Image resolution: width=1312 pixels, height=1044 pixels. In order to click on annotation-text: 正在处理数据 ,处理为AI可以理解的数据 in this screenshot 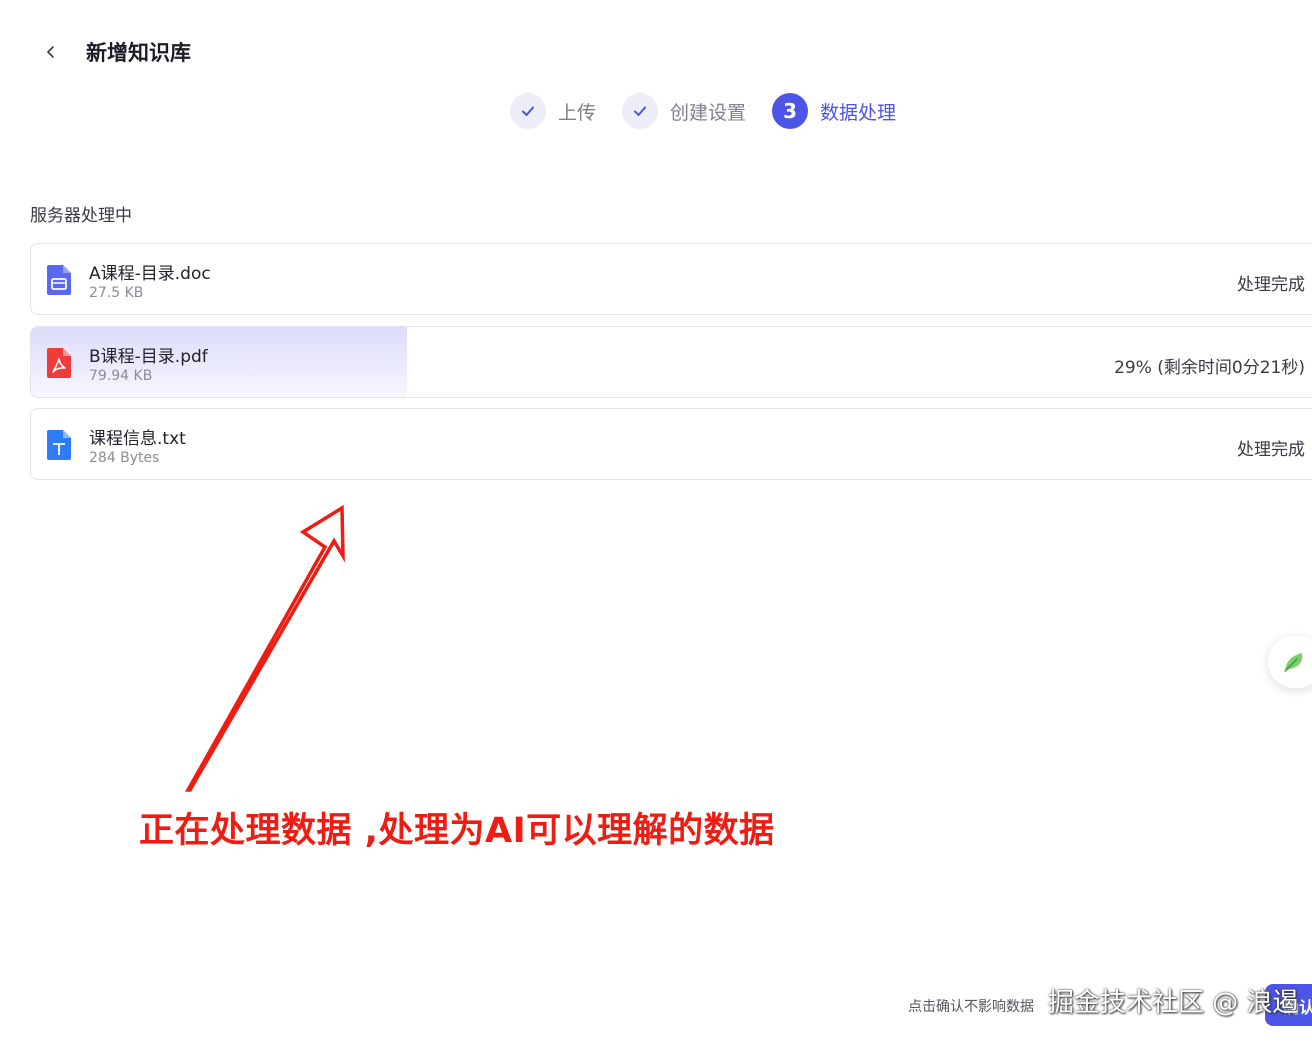, I will do `click(457, 831)`.